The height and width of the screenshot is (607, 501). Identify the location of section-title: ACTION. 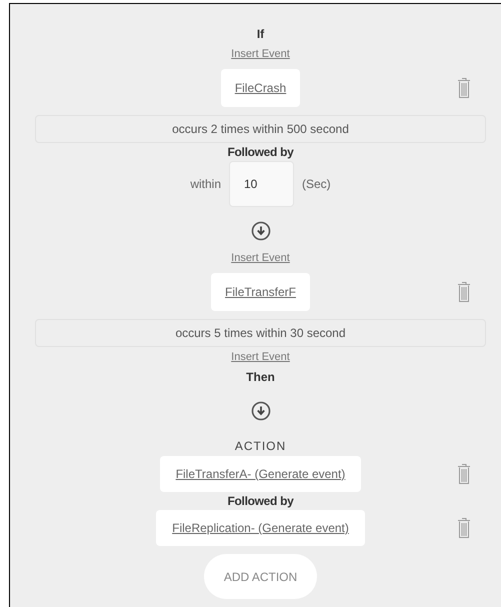
(260, 446).